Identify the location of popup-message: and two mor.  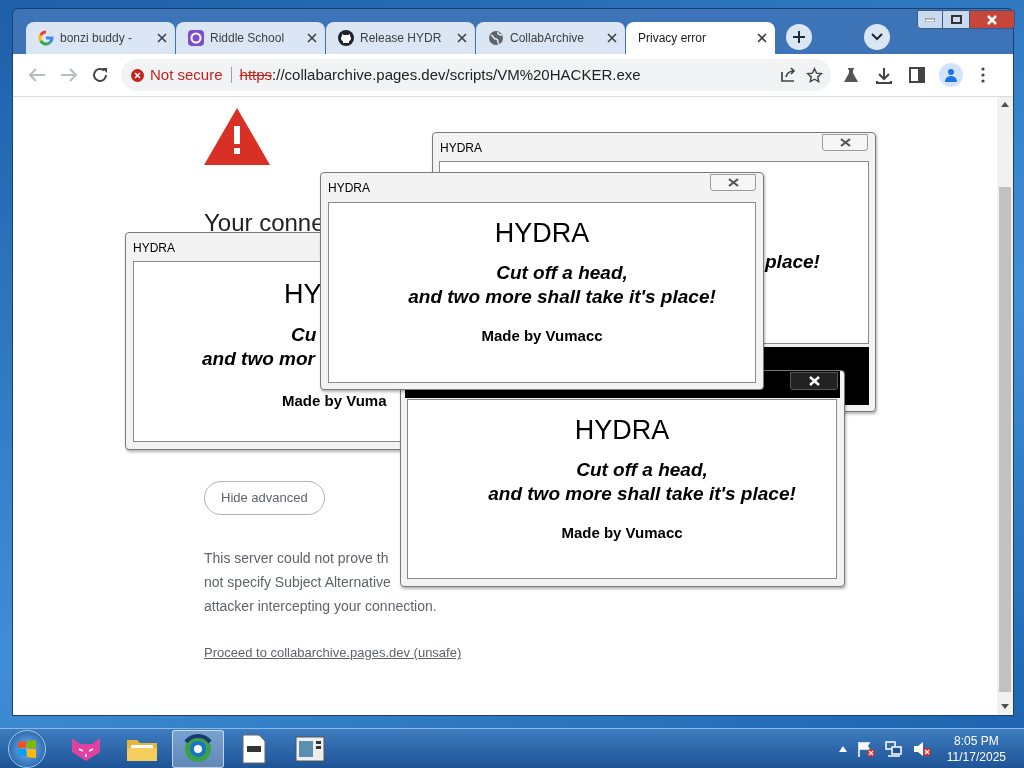
(258, 359).